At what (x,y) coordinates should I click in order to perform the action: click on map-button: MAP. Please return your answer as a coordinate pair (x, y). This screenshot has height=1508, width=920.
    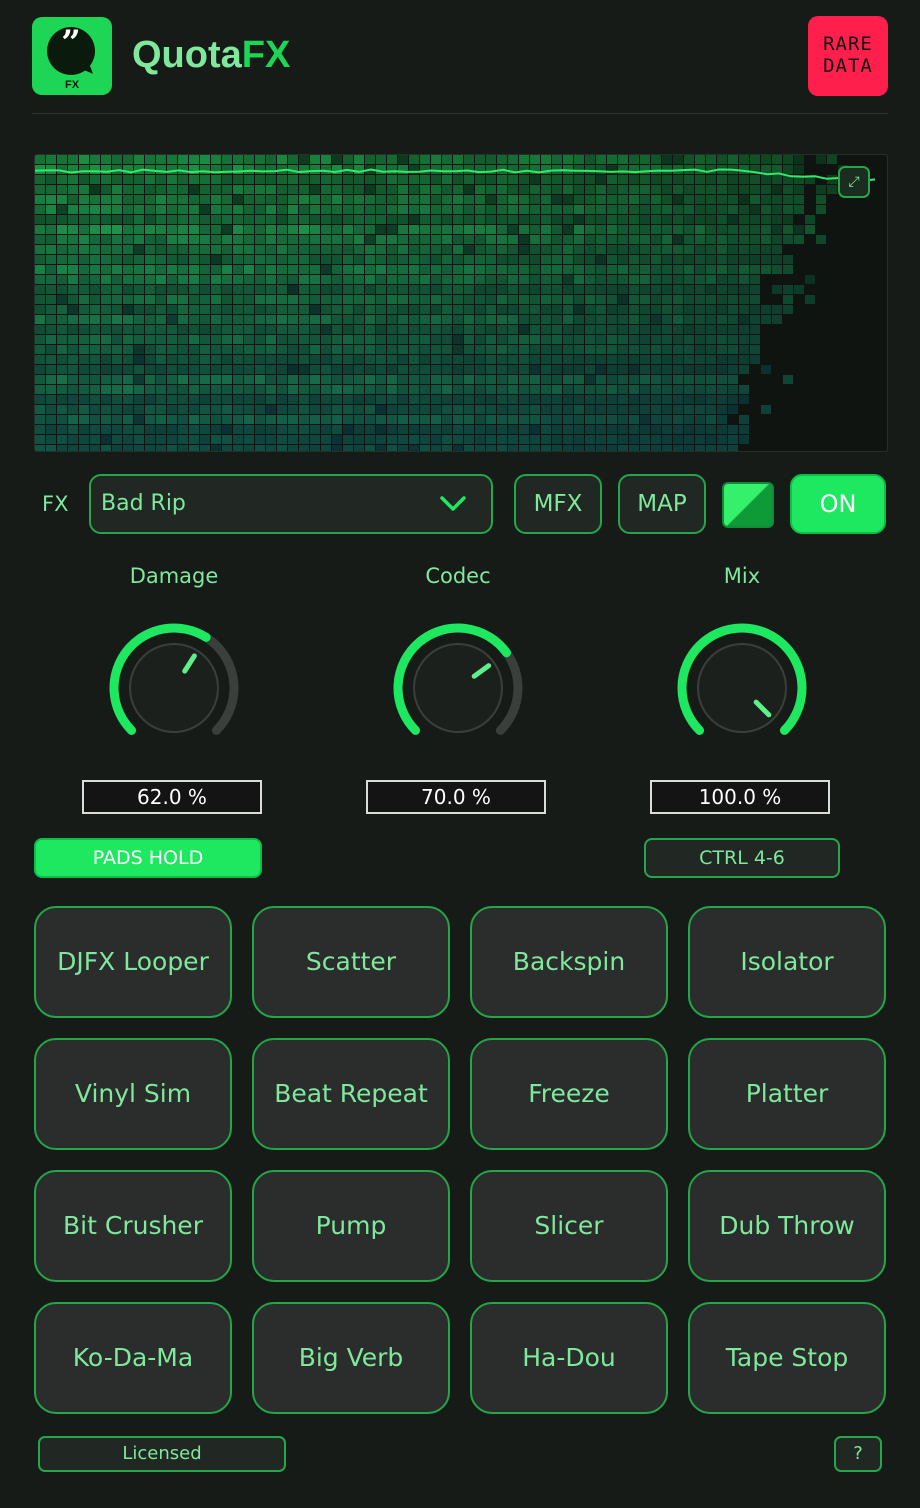
    Looking at the image, I should click on (662, 504).